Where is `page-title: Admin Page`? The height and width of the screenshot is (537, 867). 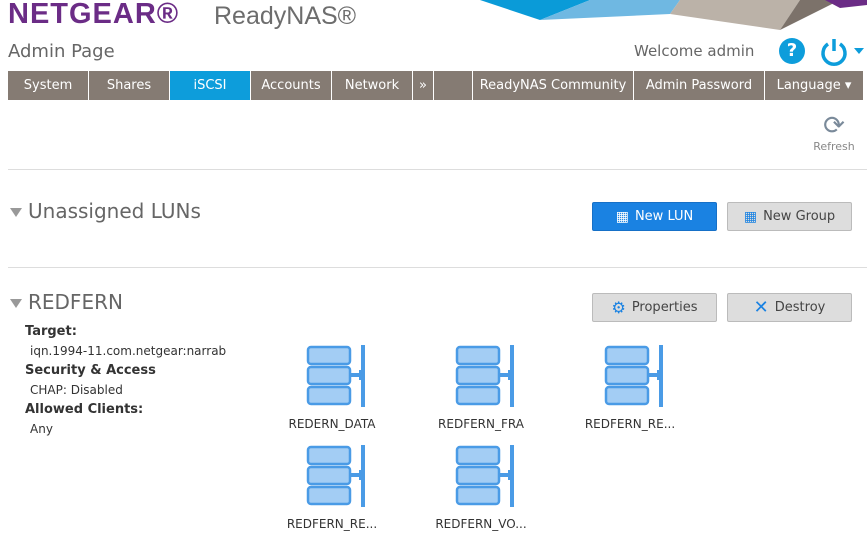
page-title: Admin Page is located at coordinates (61, 51).